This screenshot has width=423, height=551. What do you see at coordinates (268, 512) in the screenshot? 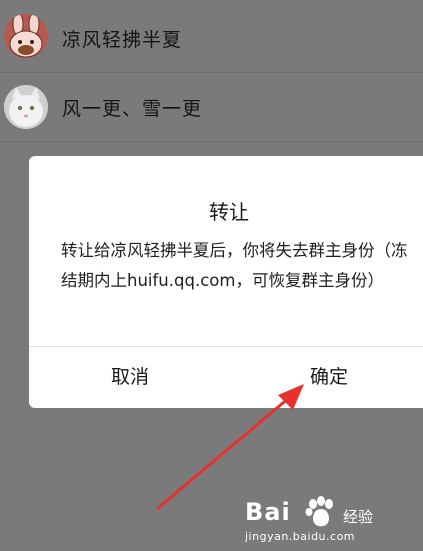
I see `watermark-brand: Bai` at bounding box center [268, 512].